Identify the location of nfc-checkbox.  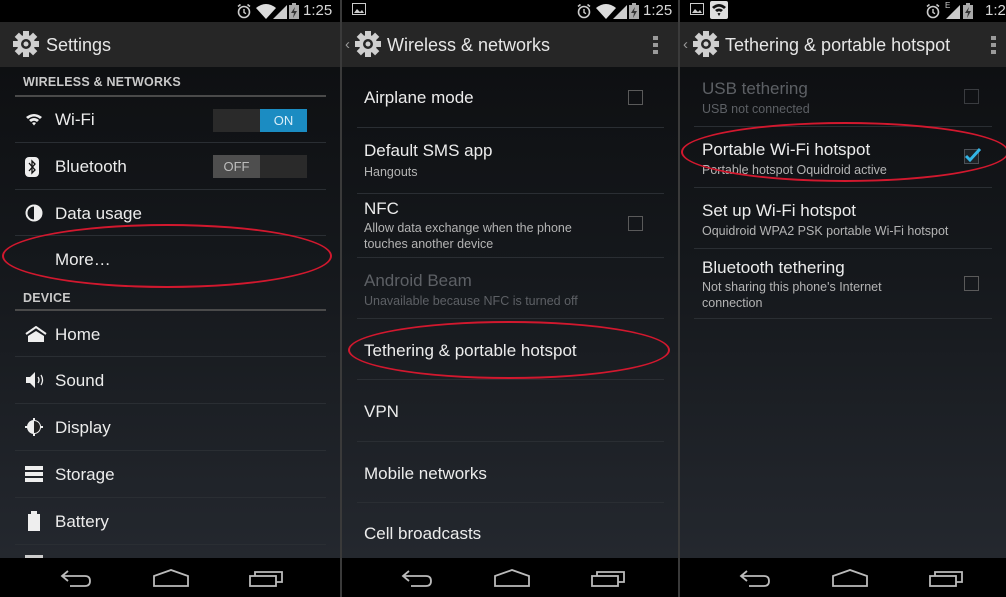
(635, 223).